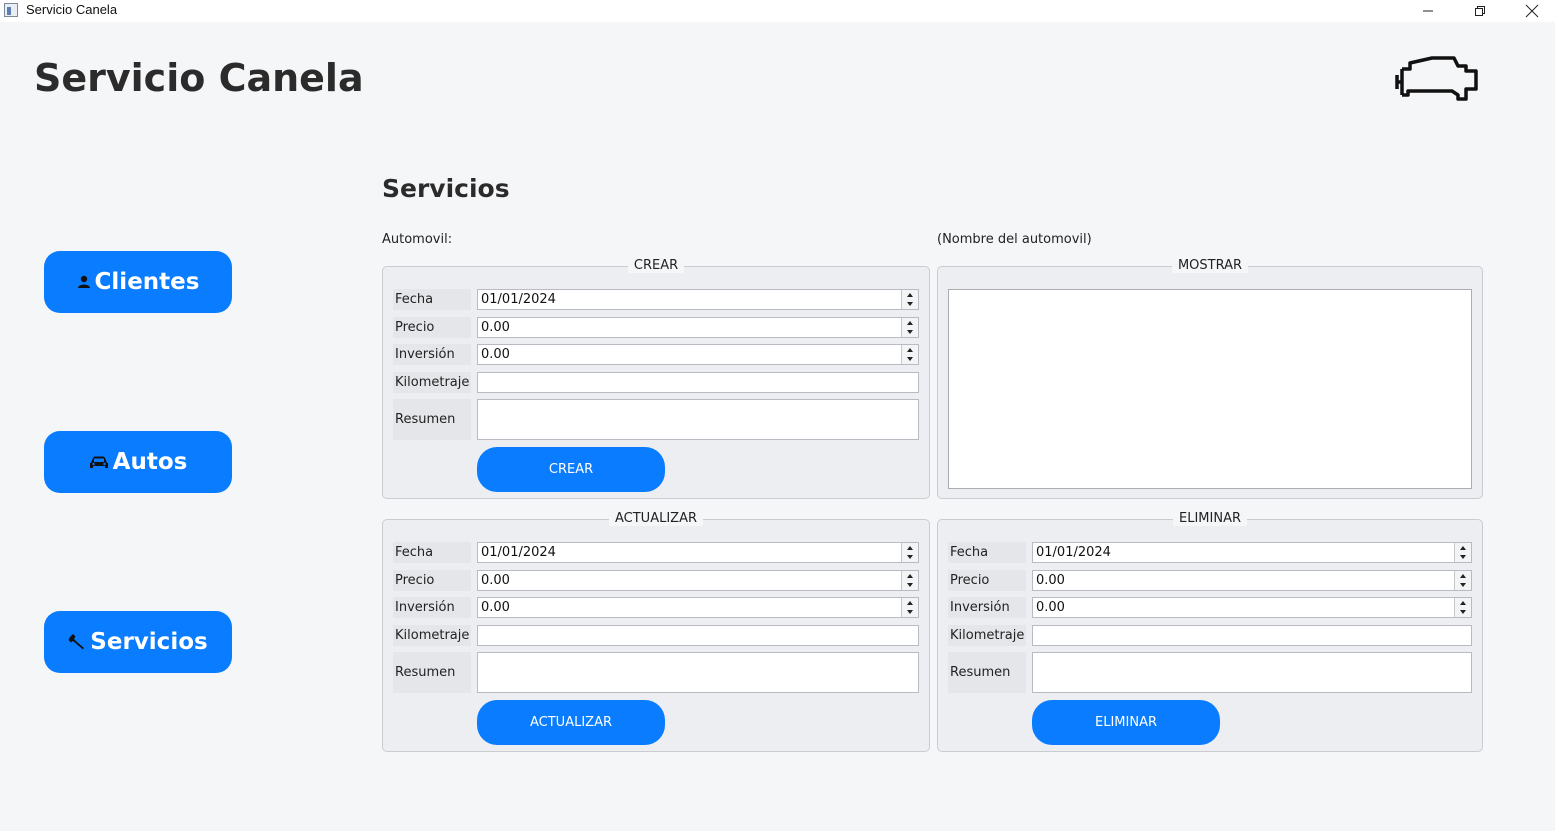 The height and width of the screenshot is (831, 1555). Describe the element at coordinates (987, 635) in the screenshot. I see `eliminar-kilometraje-label: Kilometraje` at that location.